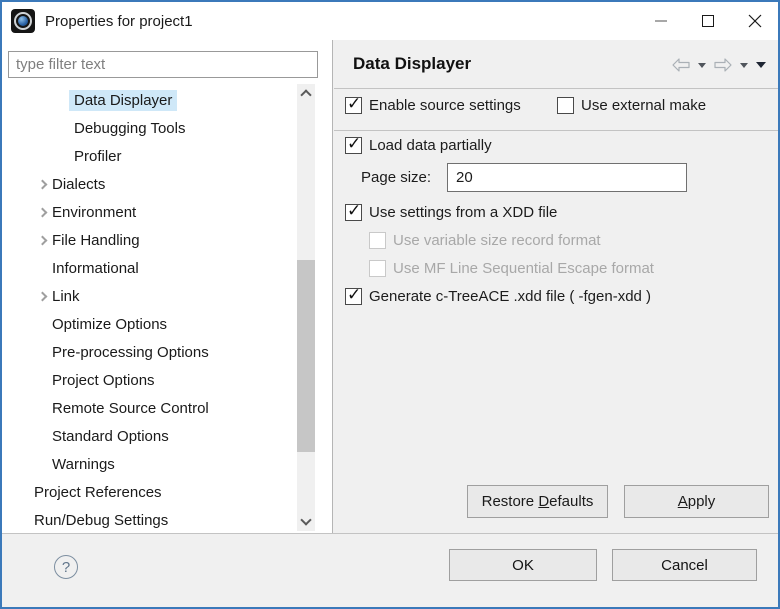 This screenshot has height=609, width=780. I want to click on restore-defaults-button: Restore Defaults, so click(537, 501).